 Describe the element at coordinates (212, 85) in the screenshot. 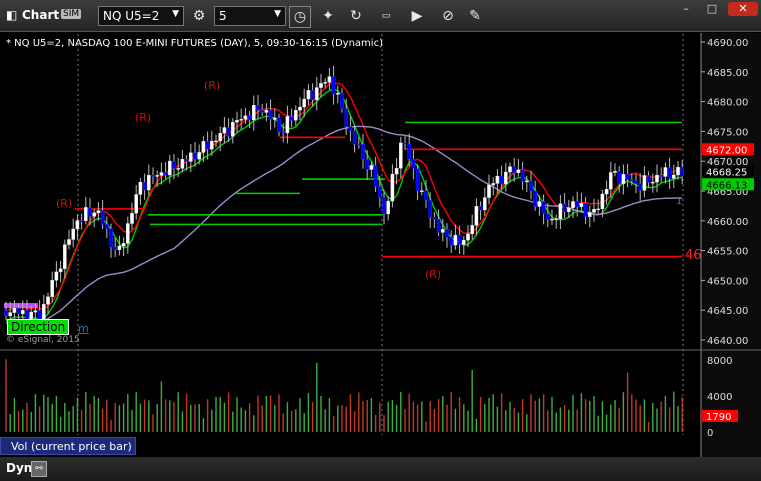

I see `r-marker: (R)` at that location.